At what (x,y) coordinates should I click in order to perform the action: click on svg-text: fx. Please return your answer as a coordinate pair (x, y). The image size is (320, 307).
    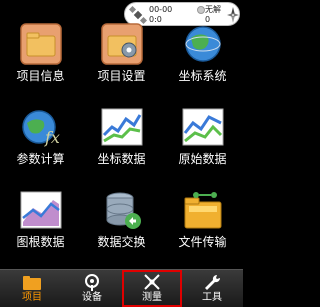
    Looking at the image, I should click on (52, 137).